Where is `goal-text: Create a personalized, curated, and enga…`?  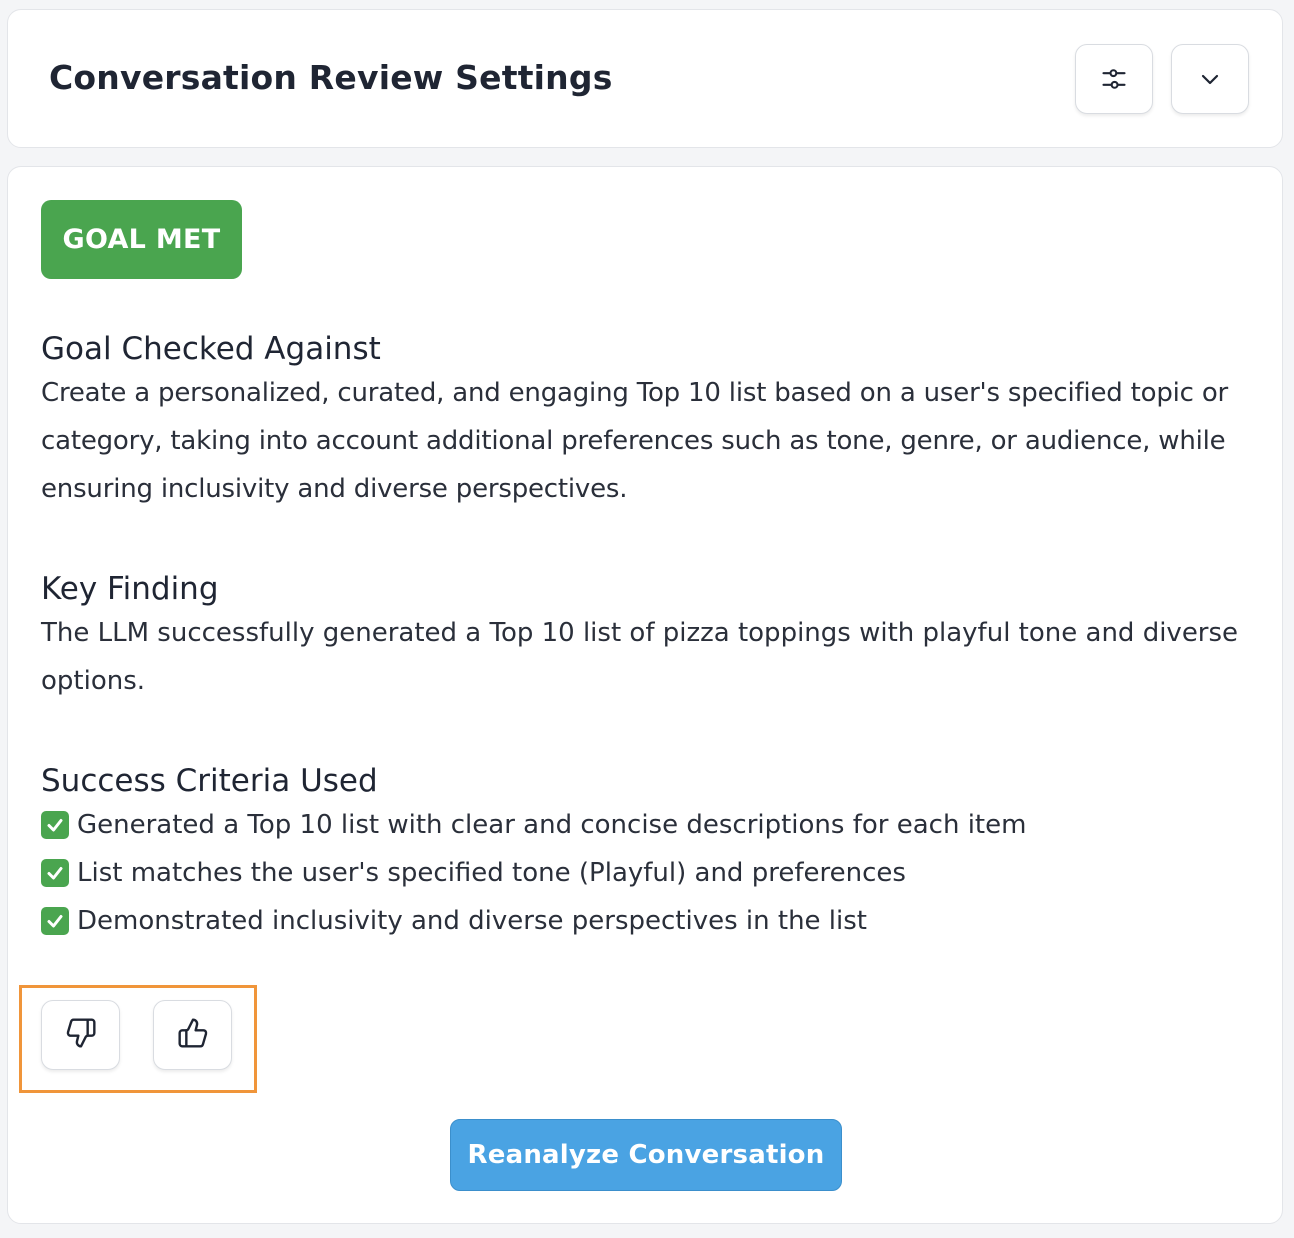 goal-text: Create a personalized, curated, and enga… is located at coordinates (635, 441).